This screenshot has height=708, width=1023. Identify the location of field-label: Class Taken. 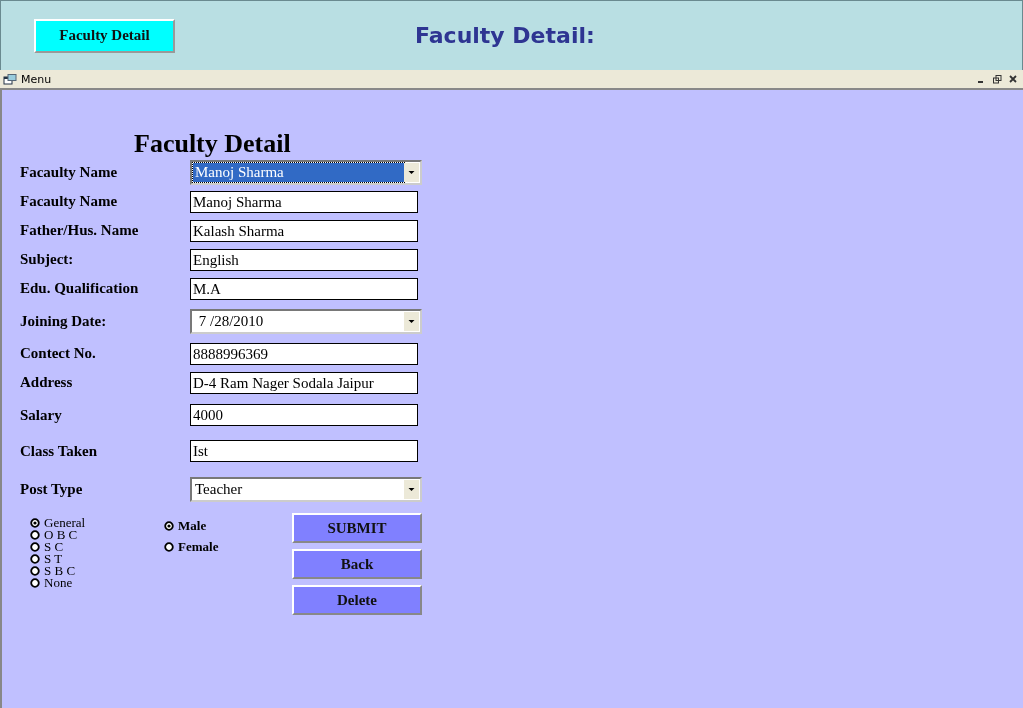
(59, 451).